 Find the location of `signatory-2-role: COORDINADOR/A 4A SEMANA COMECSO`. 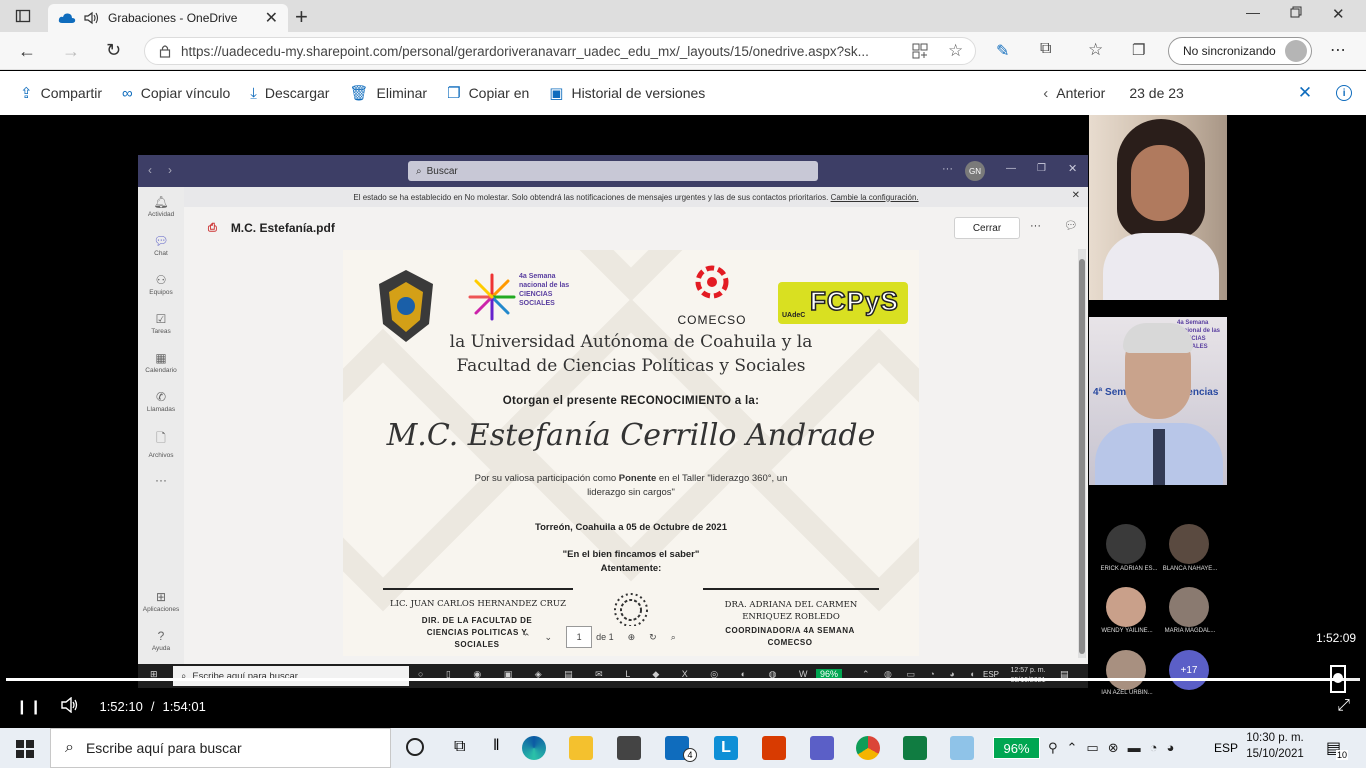

signatory-2-role: COORDINADOR/A 4A SEMANA COMECSO is located at coordinates (790, 636).